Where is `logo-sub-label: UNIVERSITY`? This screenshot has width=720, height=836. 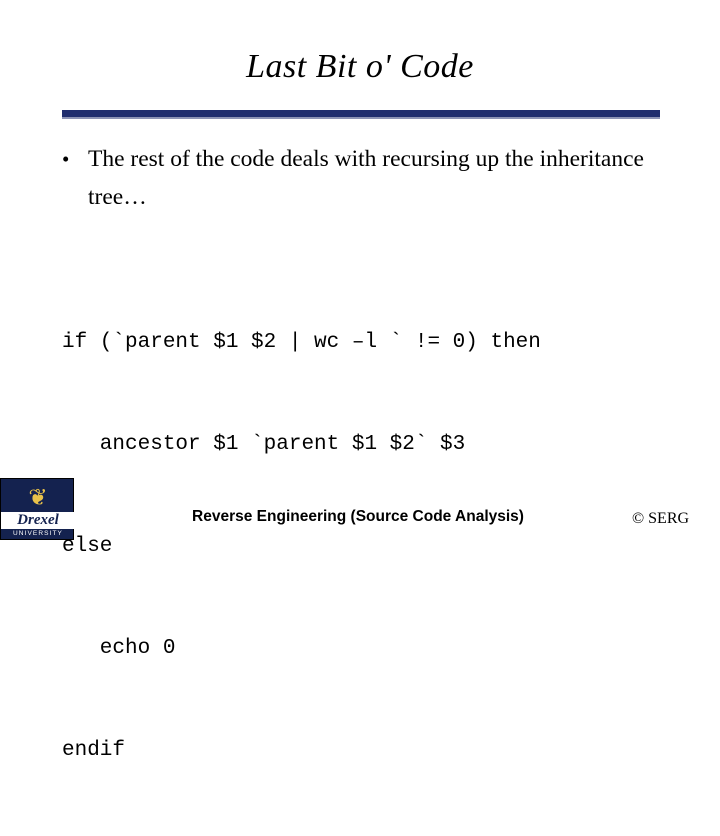 logo-sub-label: UNIVERSITY is located at coordinates (37, 533).